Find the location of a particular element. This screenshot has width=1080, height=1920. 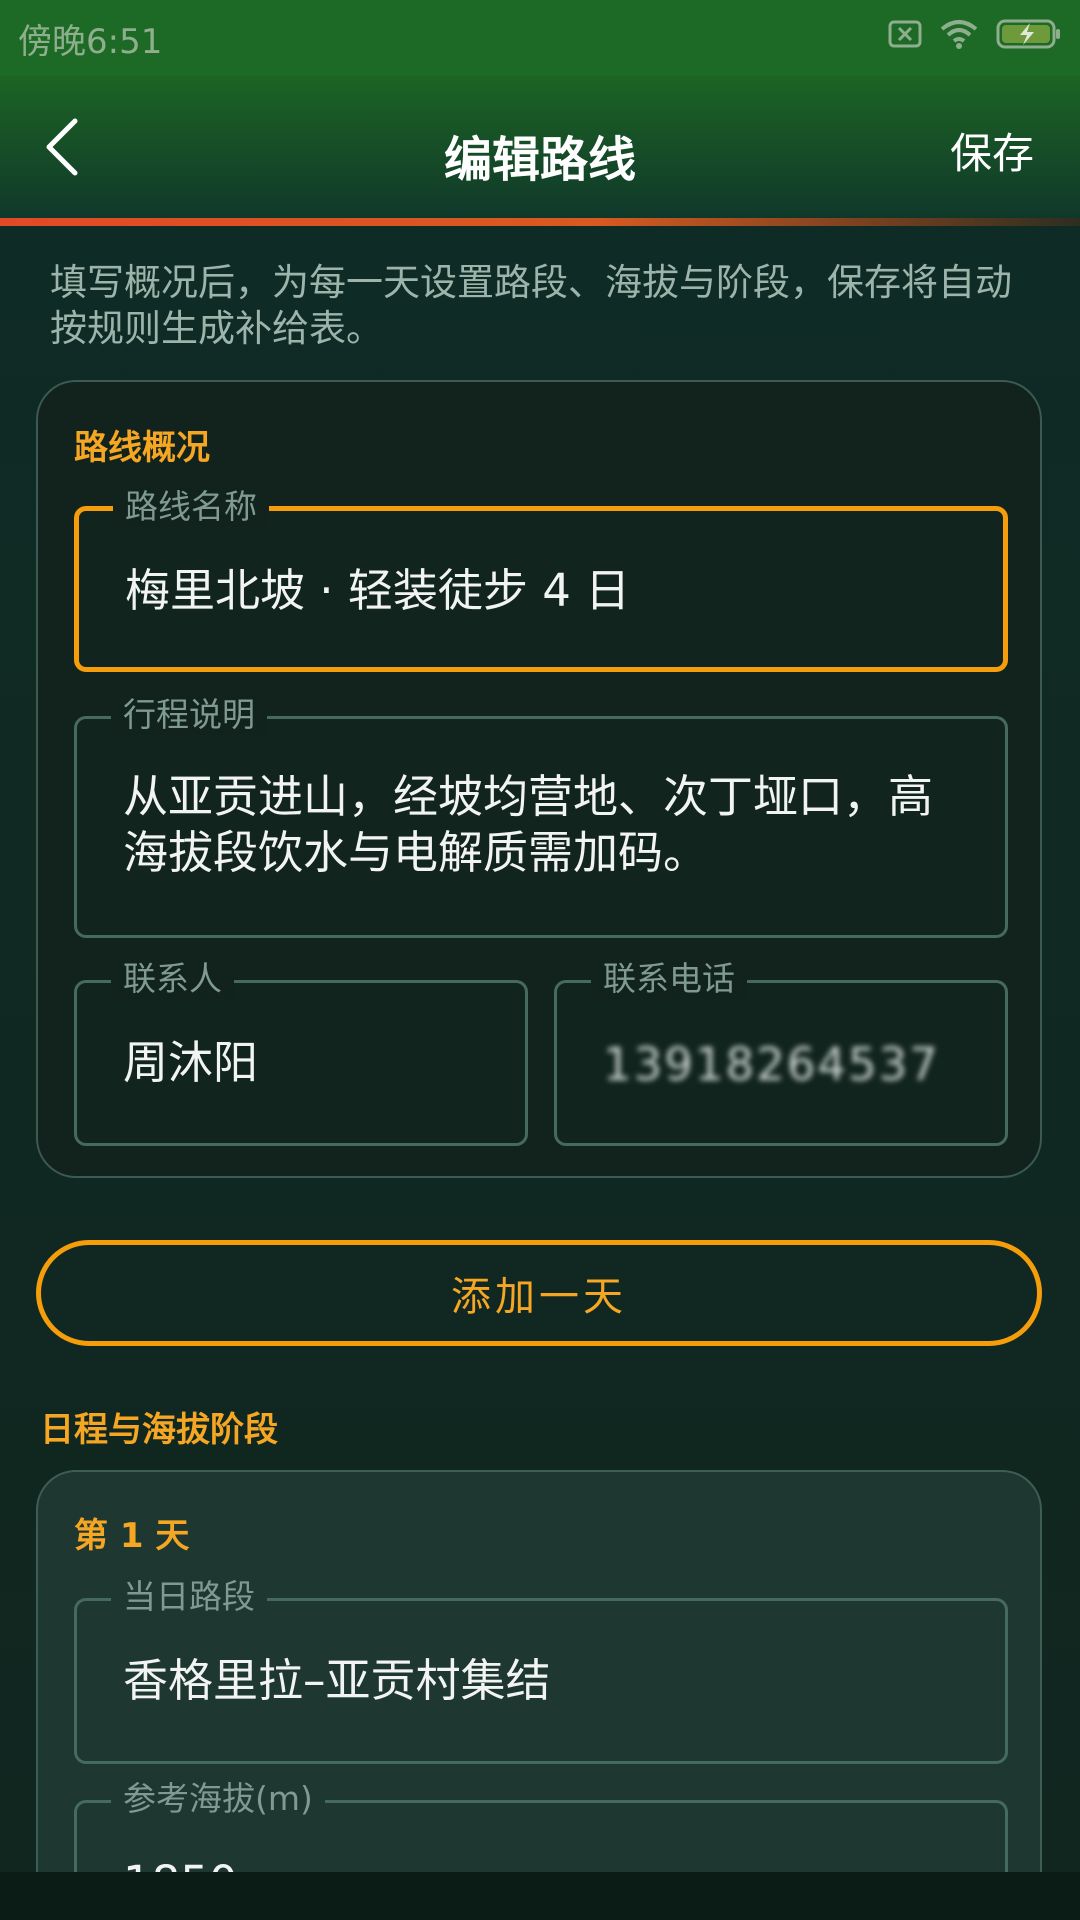

add-day-button: 添加一天 is located at coordinates (539, 1293).